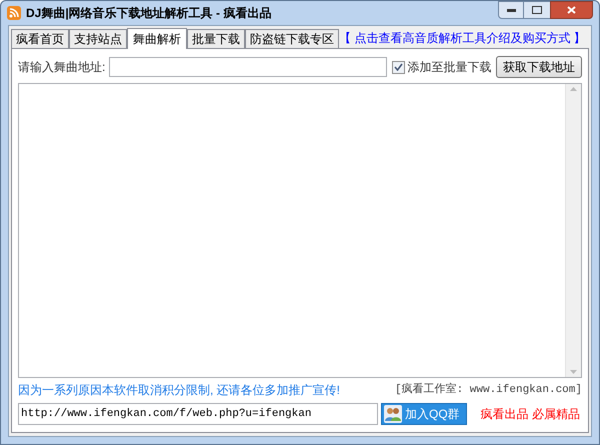 The width and height of the screenshot is (600, 445). I want to click on minimize-icon, so click(511, 10).